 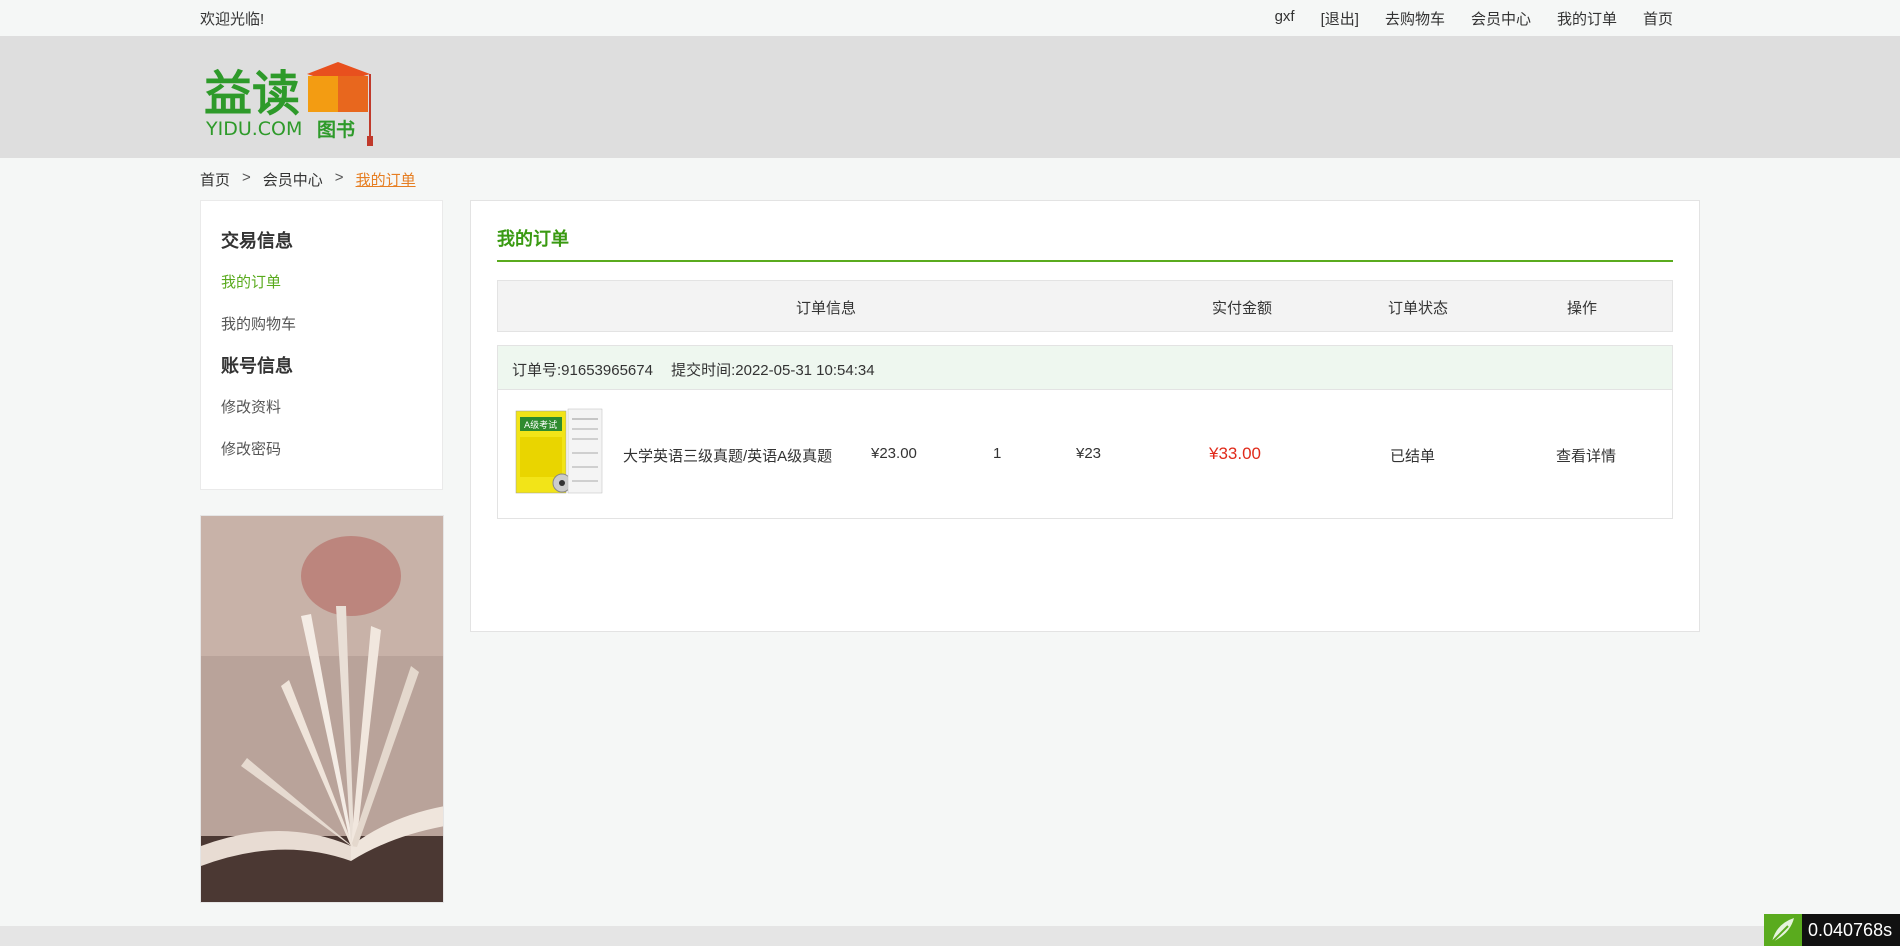 I want to click on book-cover-text: A级考试, so click(x=540, y=425).